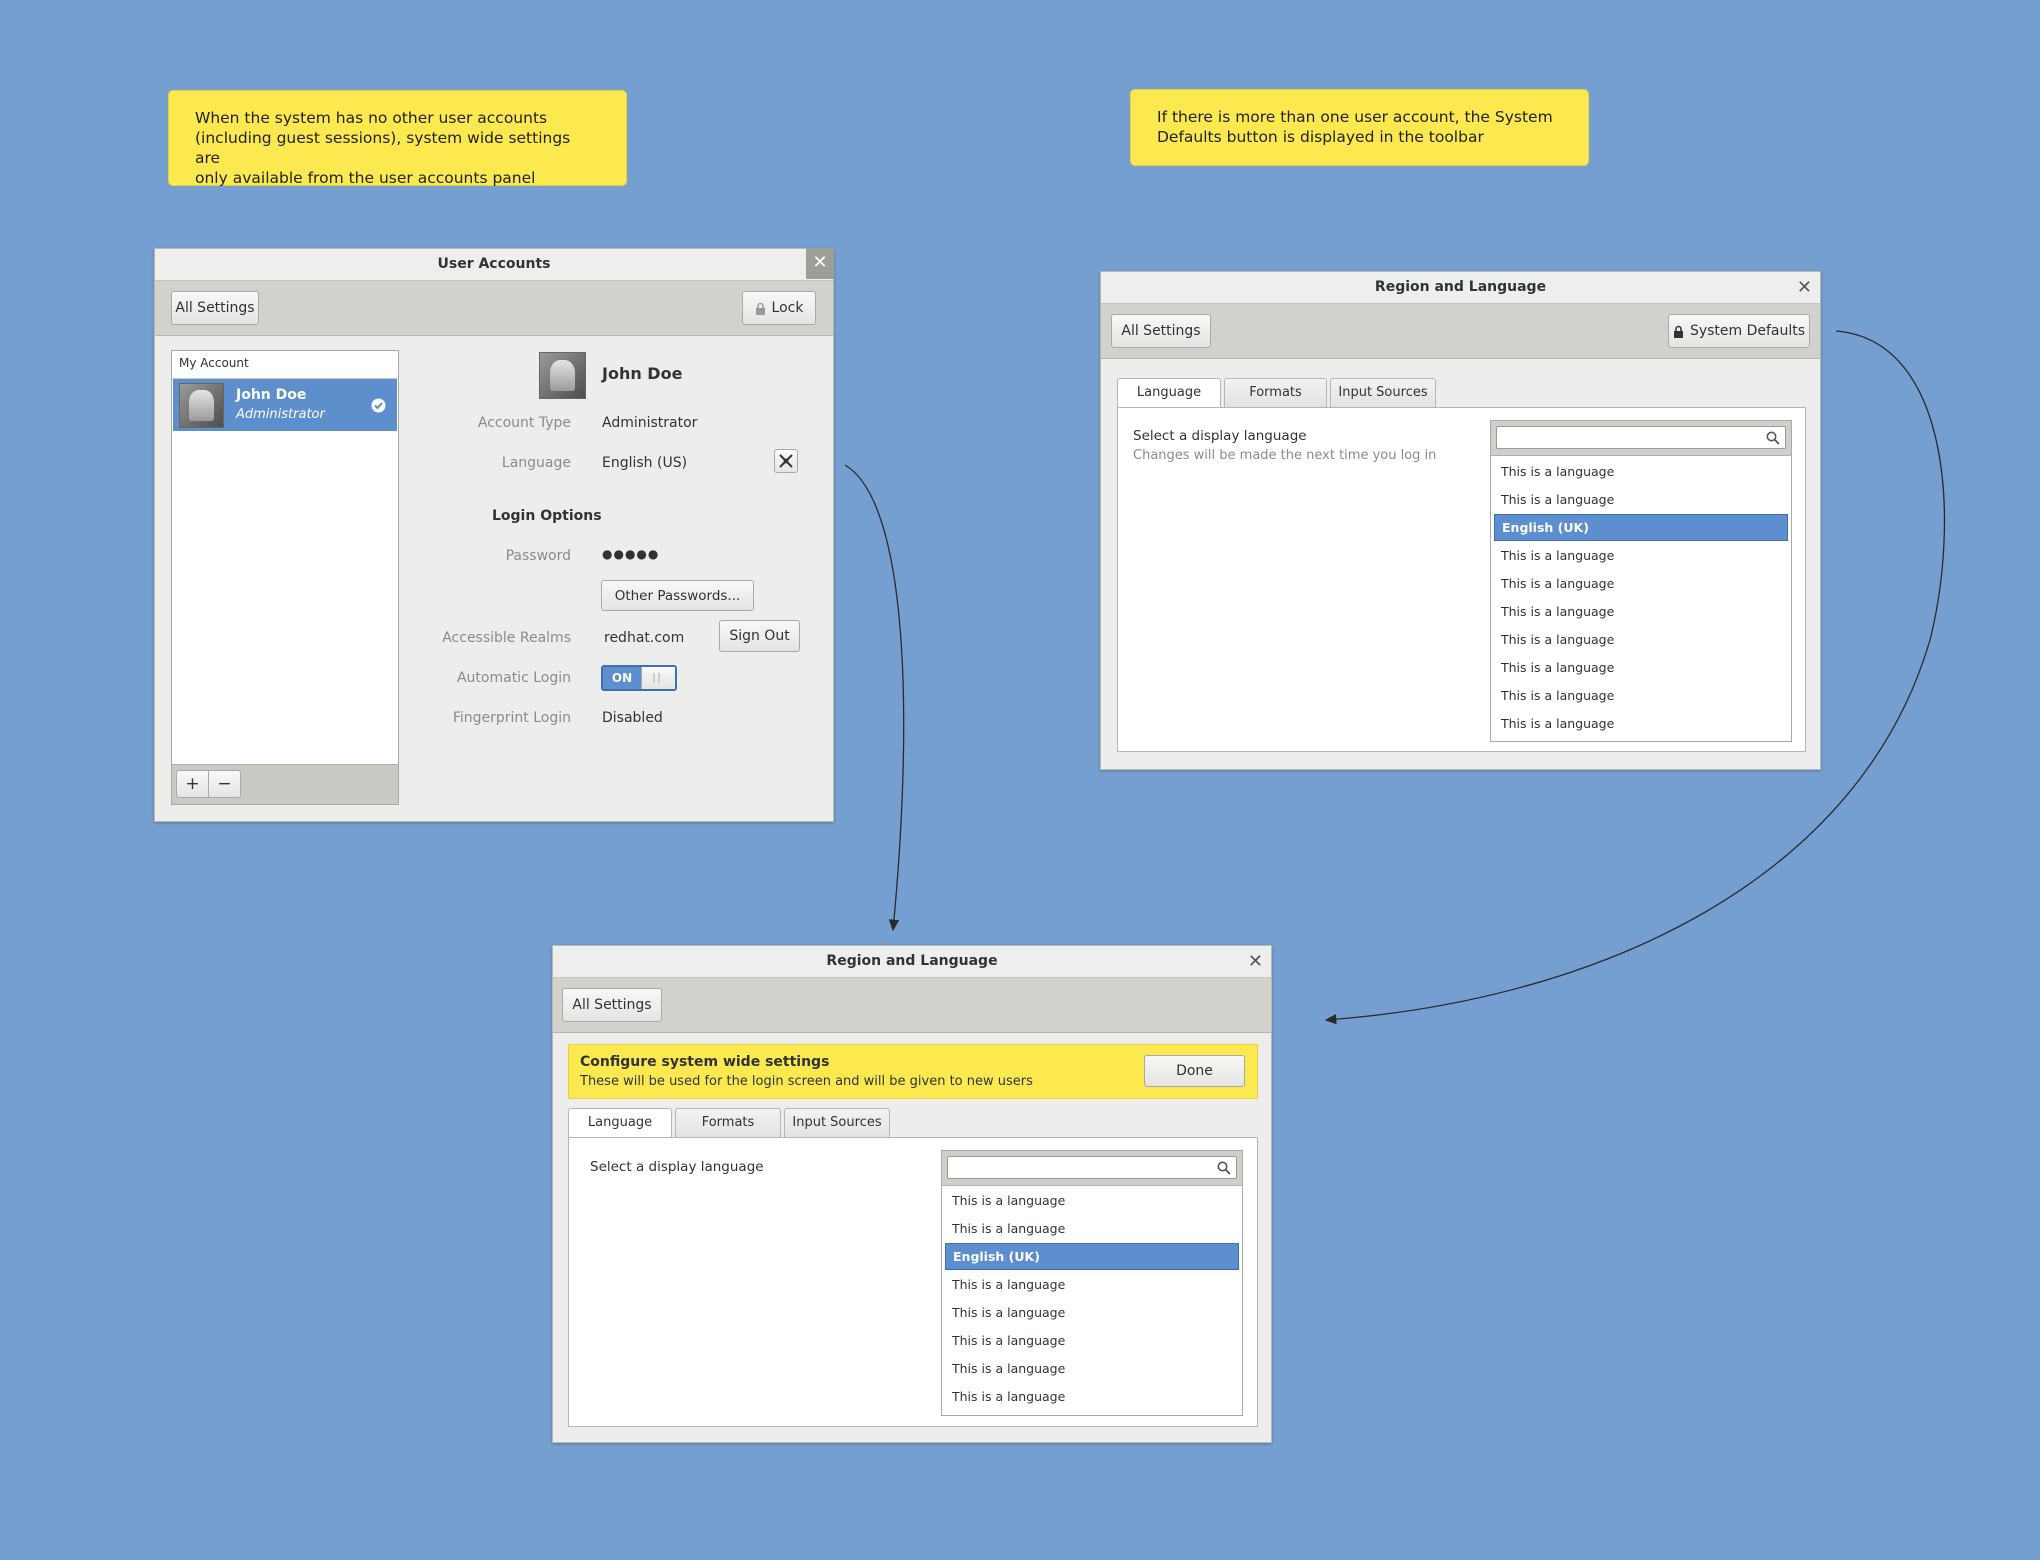 The width and height of the screenshot is (2040, 1560). Describe the element at coordinates (511, 718) in the screenshot. I see `fingerprint-login-label: Fingerprint Login` at that location.